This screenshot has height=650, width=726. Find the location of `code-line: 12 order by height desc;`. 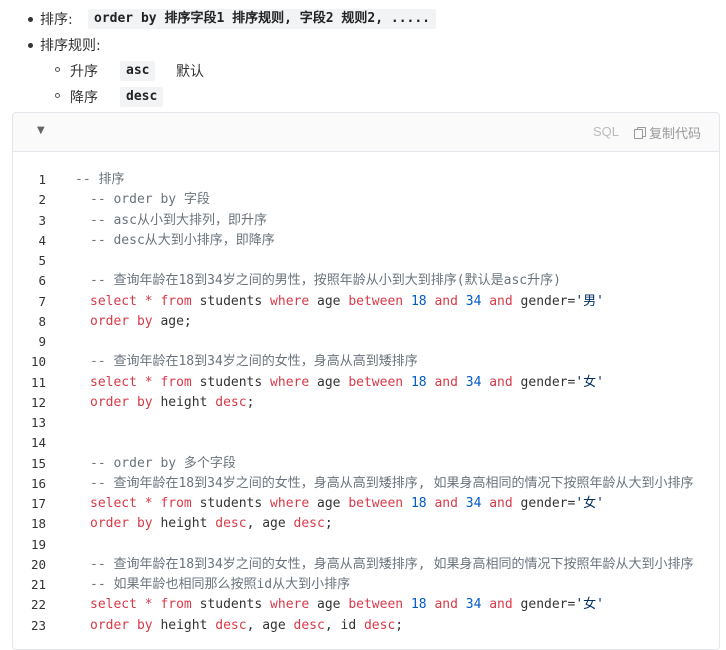

code-line: 12 order by height desc; is located at coordinates (366, 403).